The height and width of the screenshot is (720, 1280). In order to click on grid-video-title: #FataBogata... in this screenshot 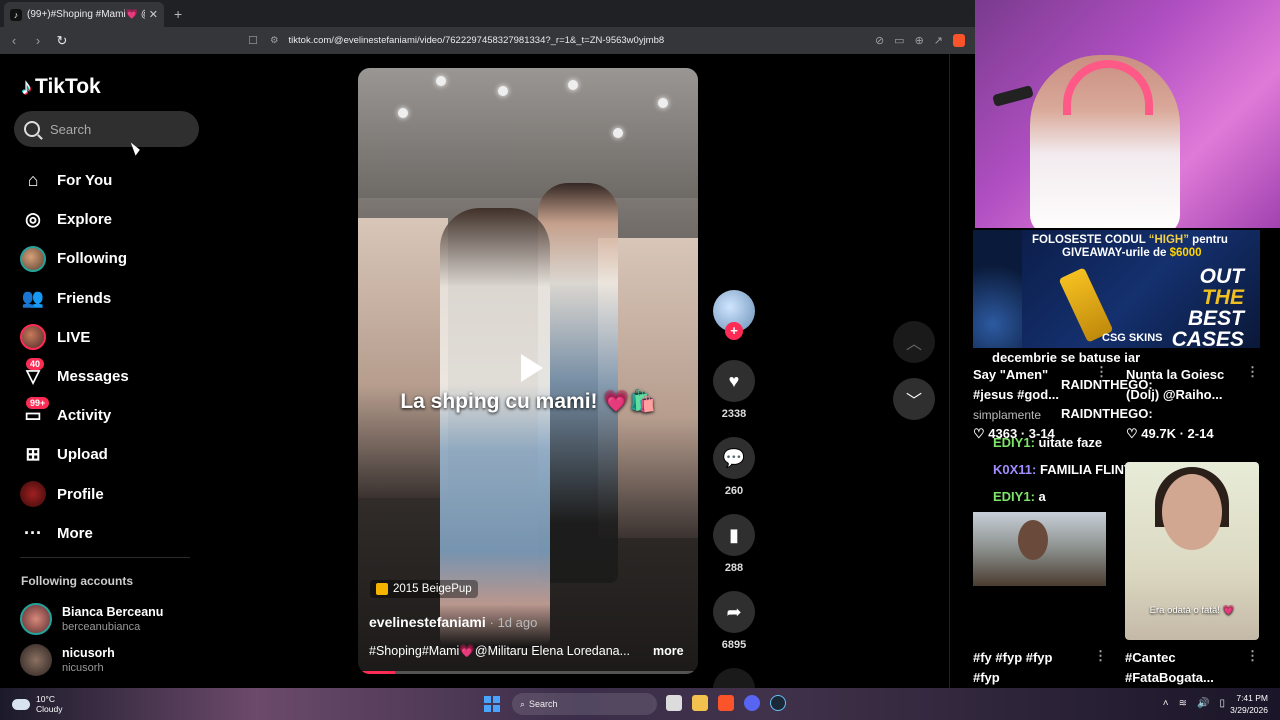, I will do `click(1169, 677)`.